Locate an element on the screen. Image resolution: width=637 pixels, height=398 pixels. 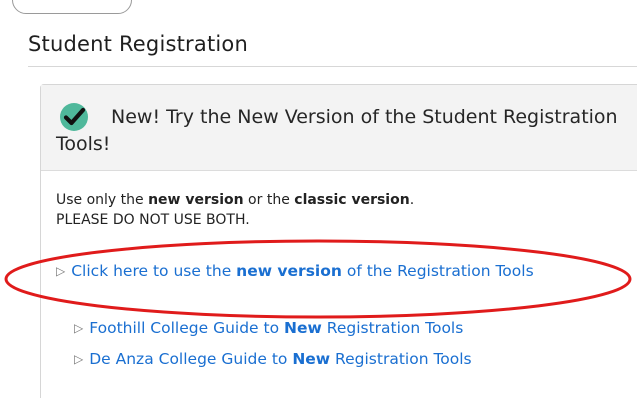
title-divider is located at coordinates (332, 66).